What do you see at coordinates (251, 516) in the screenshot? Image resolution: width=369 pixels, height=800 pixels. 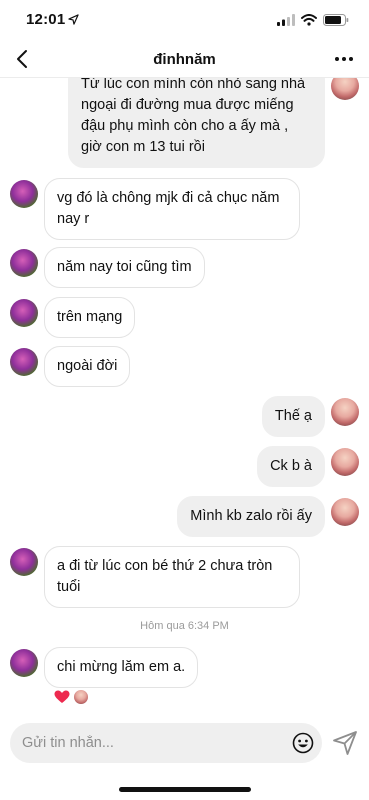 I see `message-bubble-outgoing: Mình kb zalo rồi ấy` at bounding box center [251, 516].